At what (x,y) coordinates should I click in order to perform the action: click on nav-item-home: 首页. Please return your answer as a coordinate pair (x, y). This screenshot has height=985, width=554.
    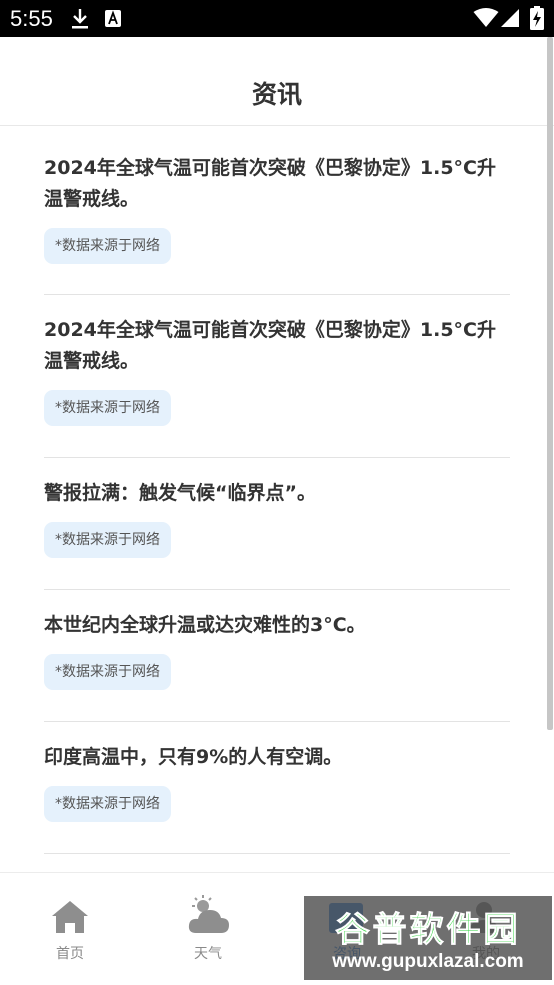
    Looking at the image, I should click on (70, 929).